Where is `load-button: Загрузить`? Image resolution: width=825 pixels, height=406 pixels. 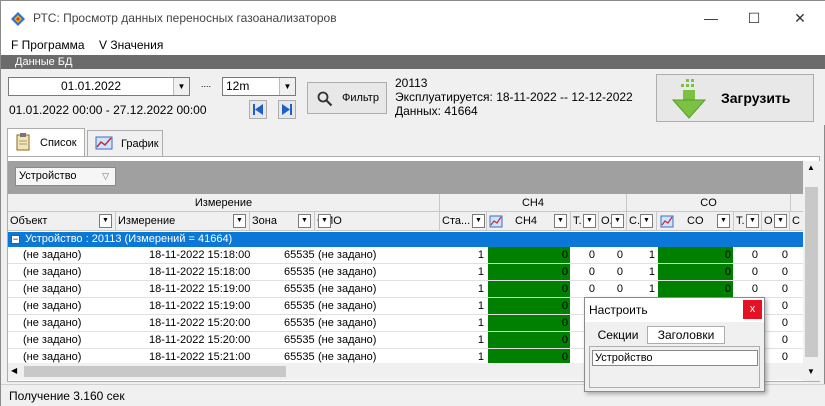
load-button: Загрузить is located at coordinates (735, 98).